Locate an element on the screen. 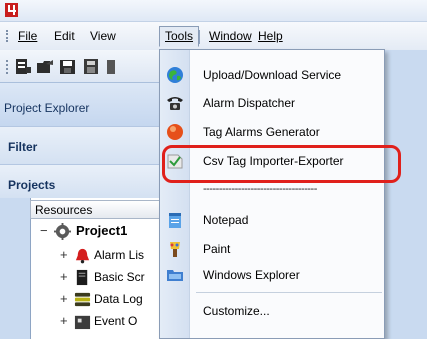 This screenshot has height=339, width=427. menu-item-label: Paint is located at coordinates (217, 249).